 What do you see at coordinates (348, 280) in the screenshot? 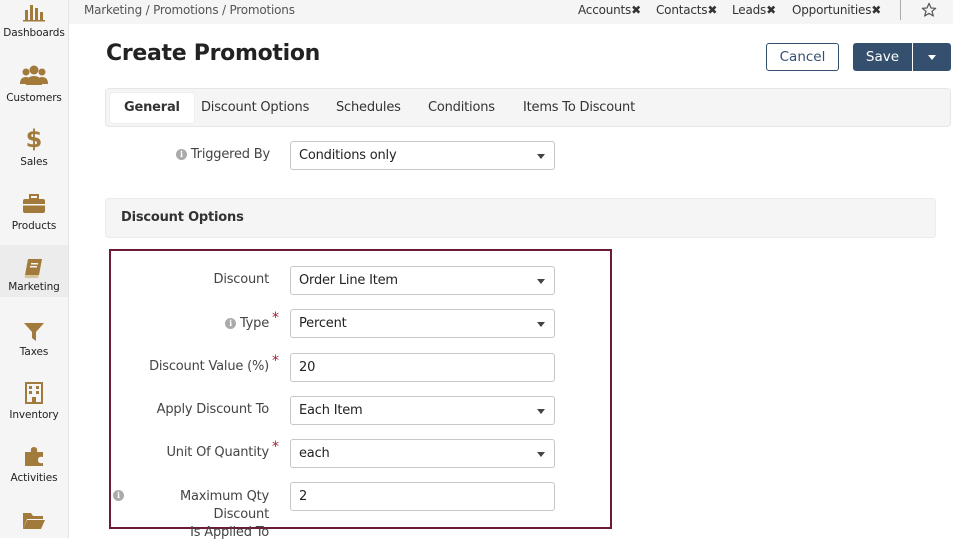
I see `discount-value: Order Line Item` at bounding box center [348, 280].